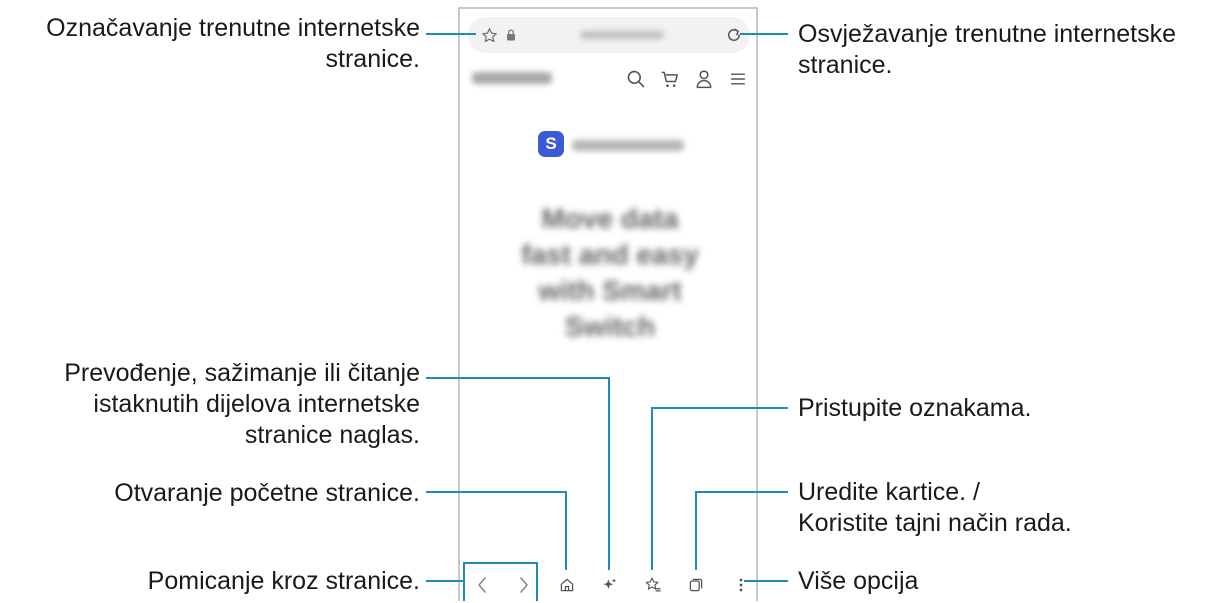  What do you see at coordinates (766, 581) in the screenshot?
I see `callout-line-more` at bounding box center [766, 581].